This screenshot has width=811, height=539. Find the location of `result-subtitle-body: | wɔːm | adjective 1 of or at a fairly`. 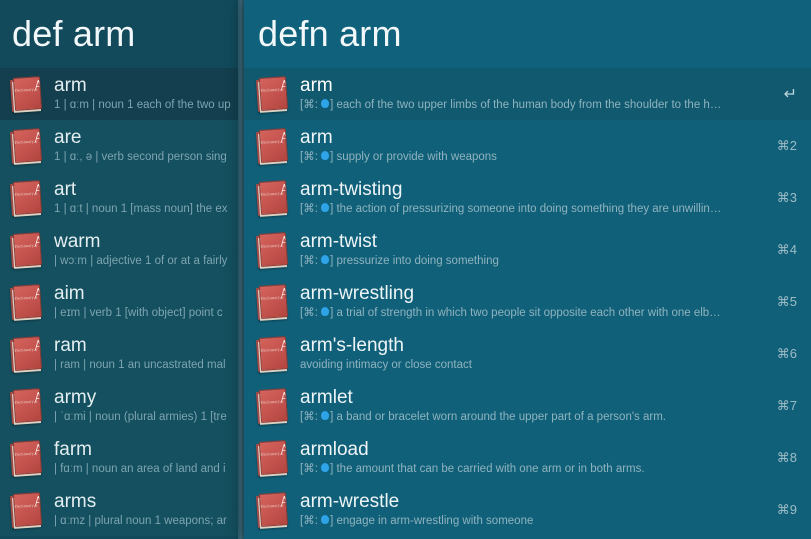

result-subtitle-body: | wɔːm | adjective 1 of or at a fairly is located at coordinates (141, 261).